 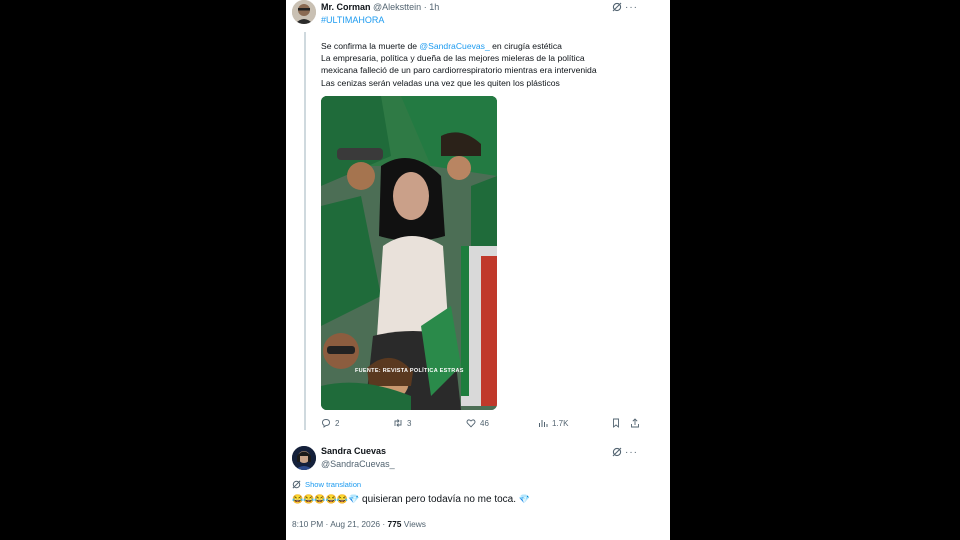 I want to click on retweet-button: 3, so click(x=402, y=423).